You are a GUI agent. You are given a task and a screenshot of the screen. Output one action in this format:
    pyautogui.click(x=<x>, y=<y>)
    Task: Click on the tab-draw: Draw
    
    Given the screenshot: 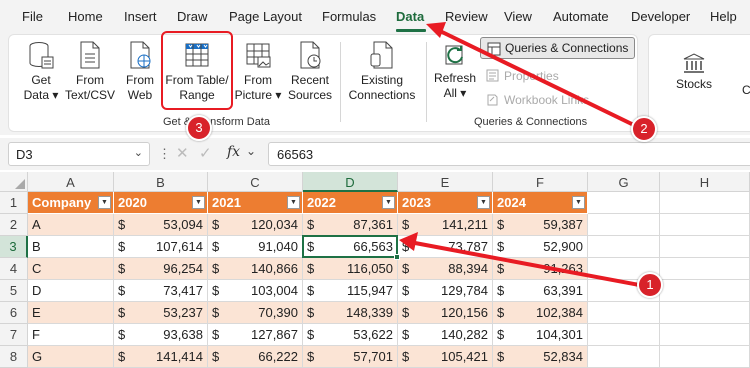 What is the action you would take?
    pyautogui.click(x=192, y=16)
    